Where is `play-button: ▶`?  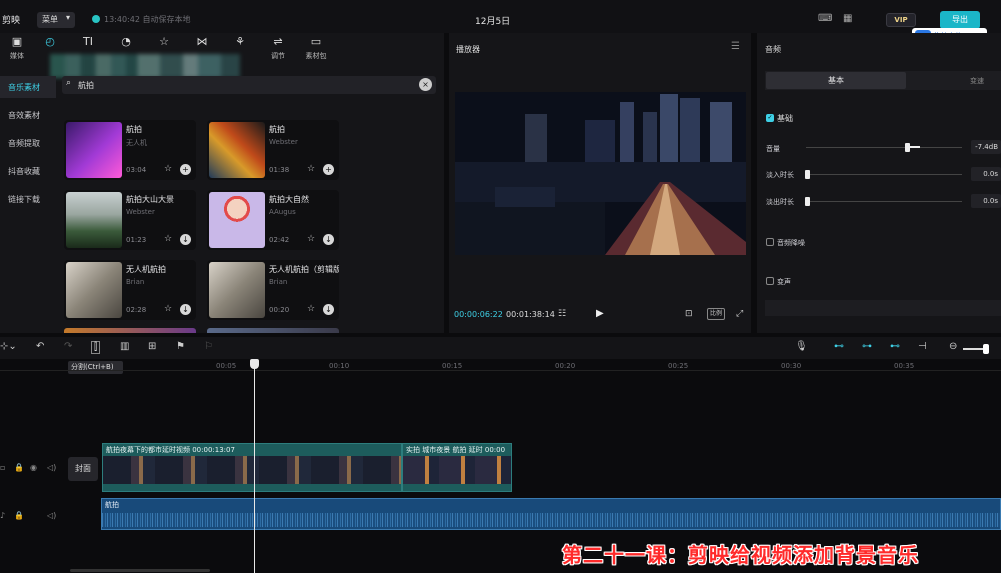 play-button: ▶ is located at coordinates (600, 313).